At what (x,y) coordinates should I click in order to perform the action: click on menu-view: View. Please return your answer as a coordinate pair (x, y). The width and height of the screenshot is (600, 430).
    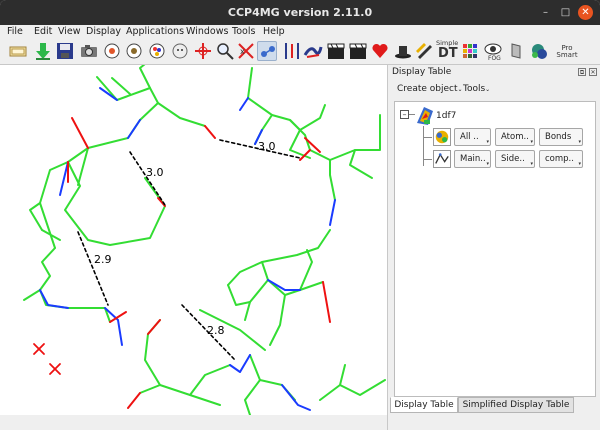
    Looking at the image, I should click on (69, 31).